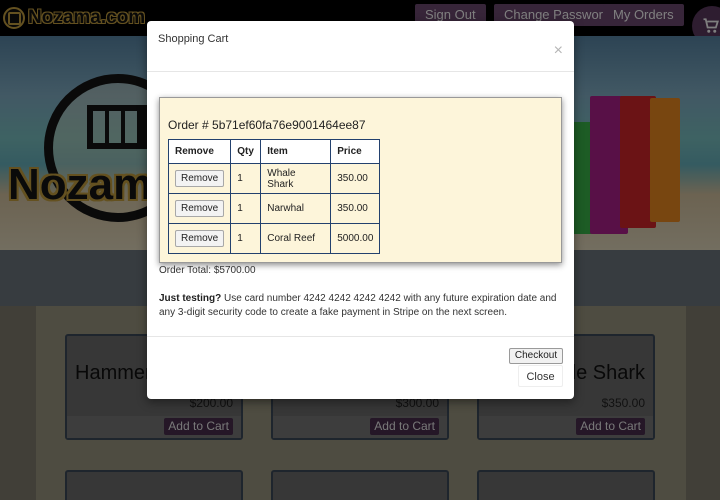 The height and width of the screenshot is (500, 720). Describe the element at coordinates (360, 336) in the screenshot. I see `modal-footer-divider` at that location.